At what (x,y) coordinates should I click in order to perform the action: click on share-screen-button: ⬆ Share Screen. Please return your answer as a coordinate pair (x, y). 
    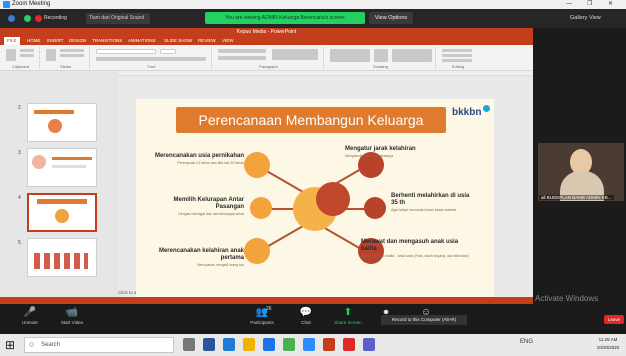
    Looking at the image, I should click on (348, 317).